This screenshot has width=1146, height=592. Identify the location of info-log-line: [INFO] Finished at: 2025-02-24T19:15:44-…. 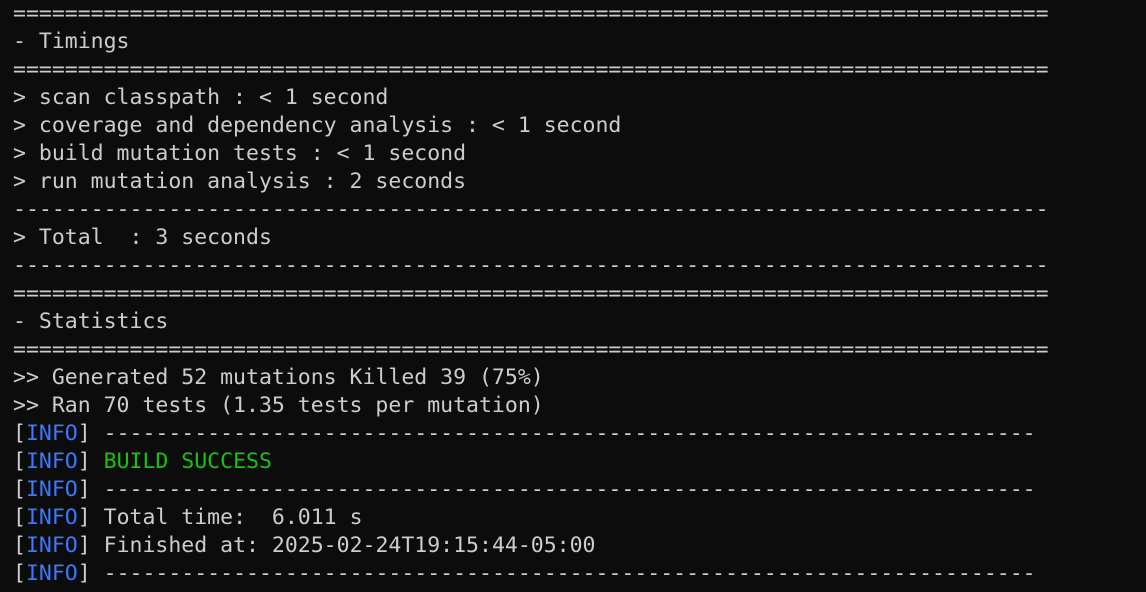
(579, 546).